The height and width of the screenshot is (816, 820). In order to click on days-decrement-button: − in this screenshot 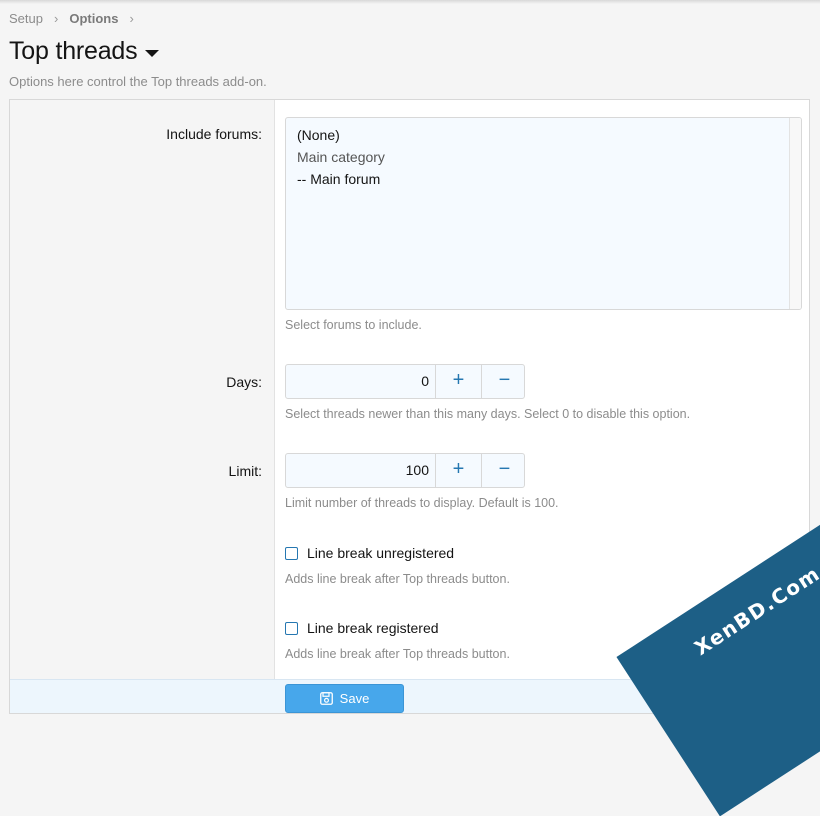, I will do `click(504, 381)`.